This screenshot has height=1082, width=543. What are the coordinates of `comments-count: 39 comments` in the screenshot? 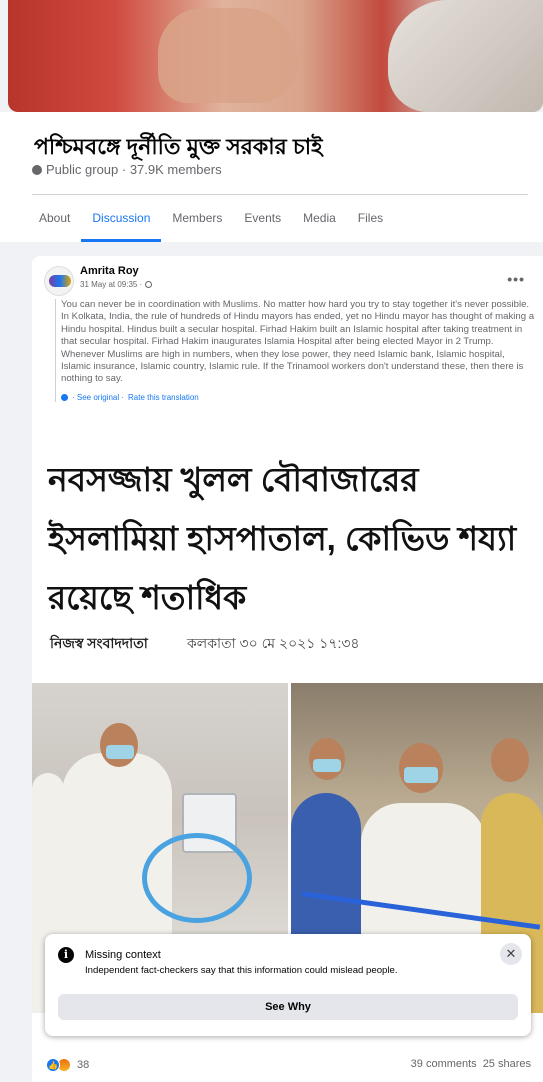 It's located at (444, 1064).